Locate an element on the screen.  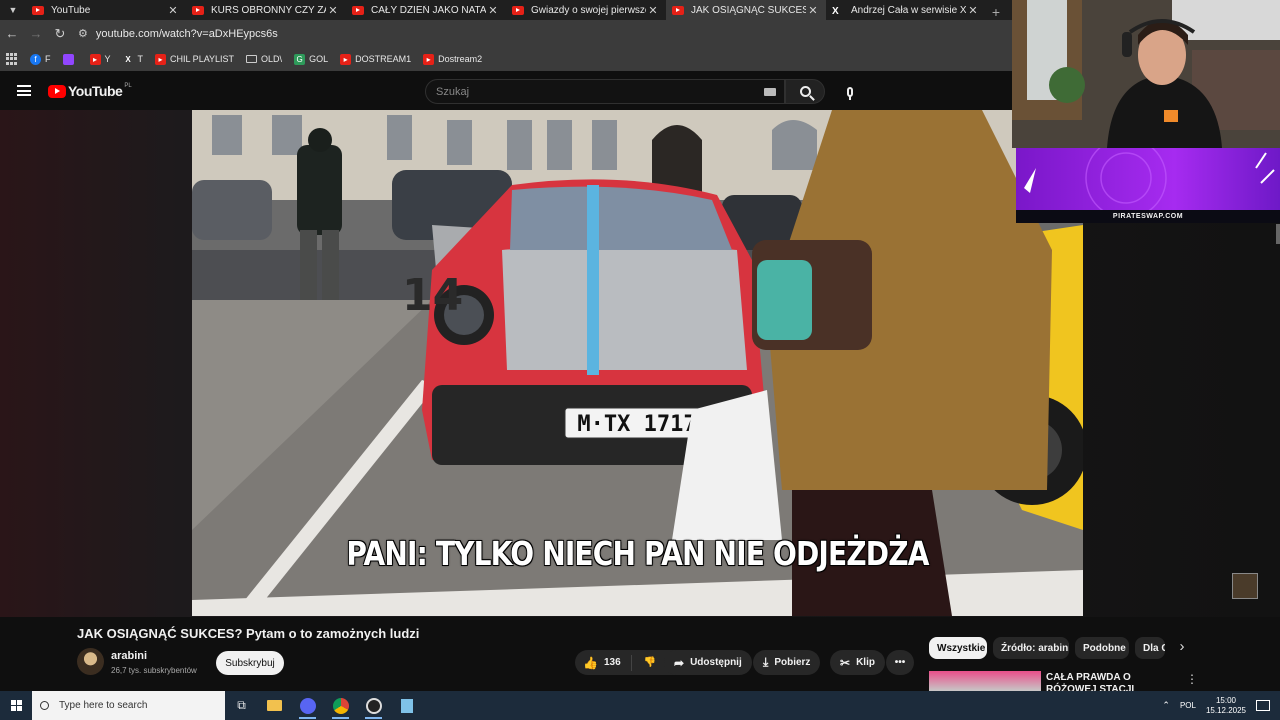
clip-button: ✂ Klip is located at coordinates (857, 662).